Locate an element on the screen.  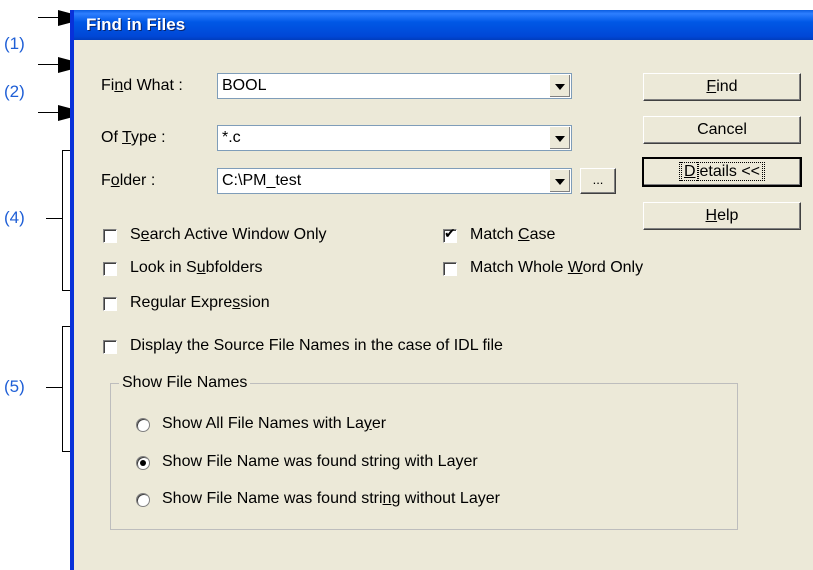
find-what-label: Find What : is located at coordinates (142, 85).